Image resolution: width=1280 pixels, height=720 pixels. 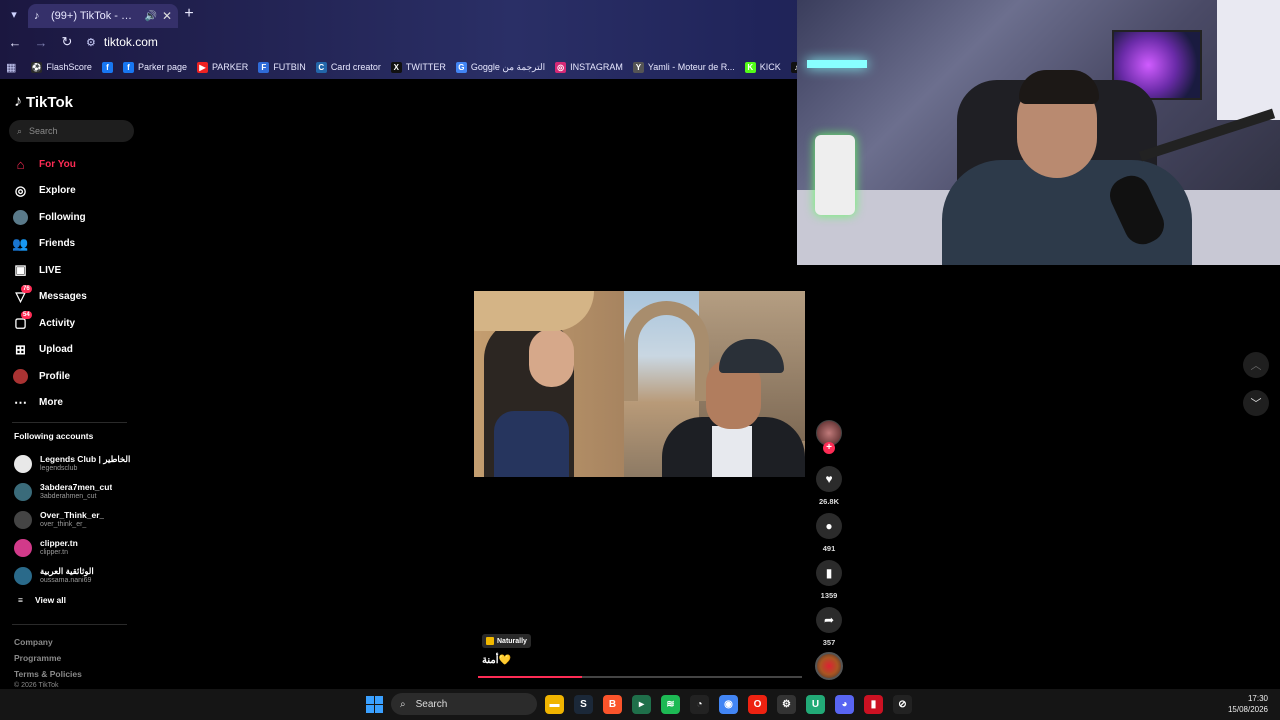 What do you see at coordinates (902, 704) in the screenshot?
I see `app-dark-icon: ⊘` at bounding box center [902, 704].